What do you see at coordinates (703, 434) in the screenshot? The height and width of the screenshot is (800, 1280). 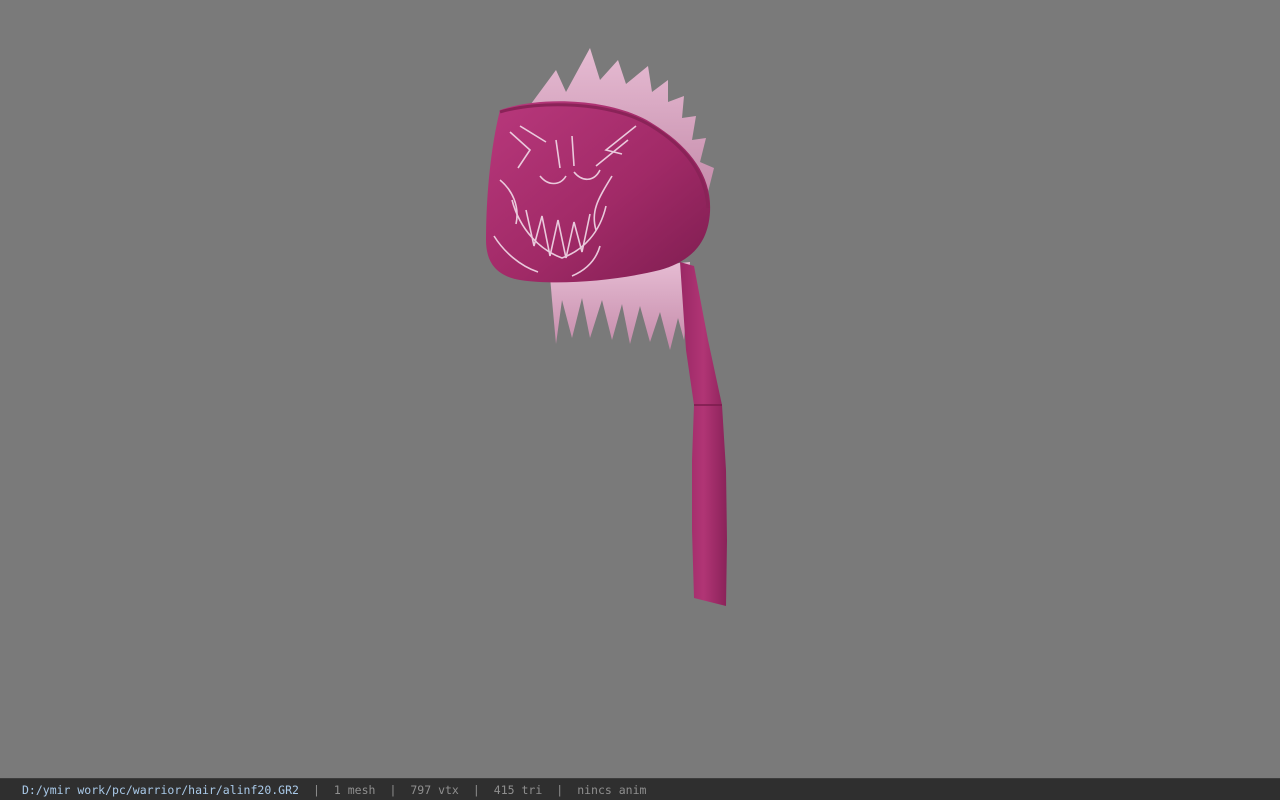 I see `bandana-tail` at bounding box center [703, 434].